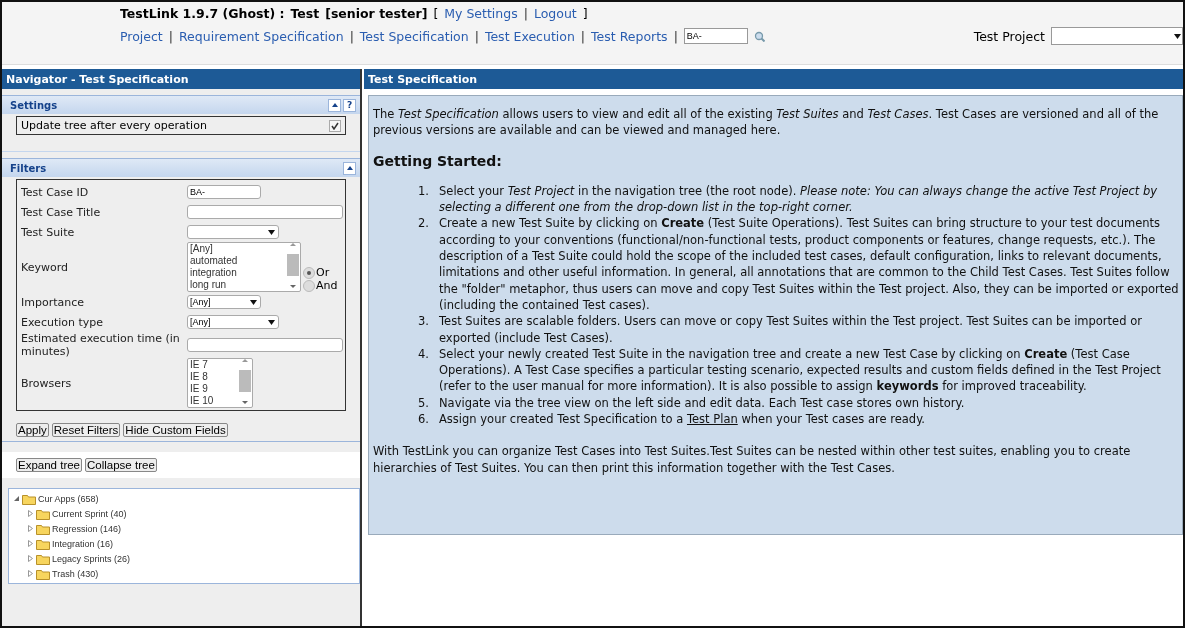 Image resolution: width=1189 pixels, height=630 pixels. I want to click on outro-text: With TestLink you can organize Test Cases into Test Suites.Test Suites can be nested within other test suites, enabling you to create hierarchies of Test Suites. You can then print this information together with the Test Cases., so click(752, 459).